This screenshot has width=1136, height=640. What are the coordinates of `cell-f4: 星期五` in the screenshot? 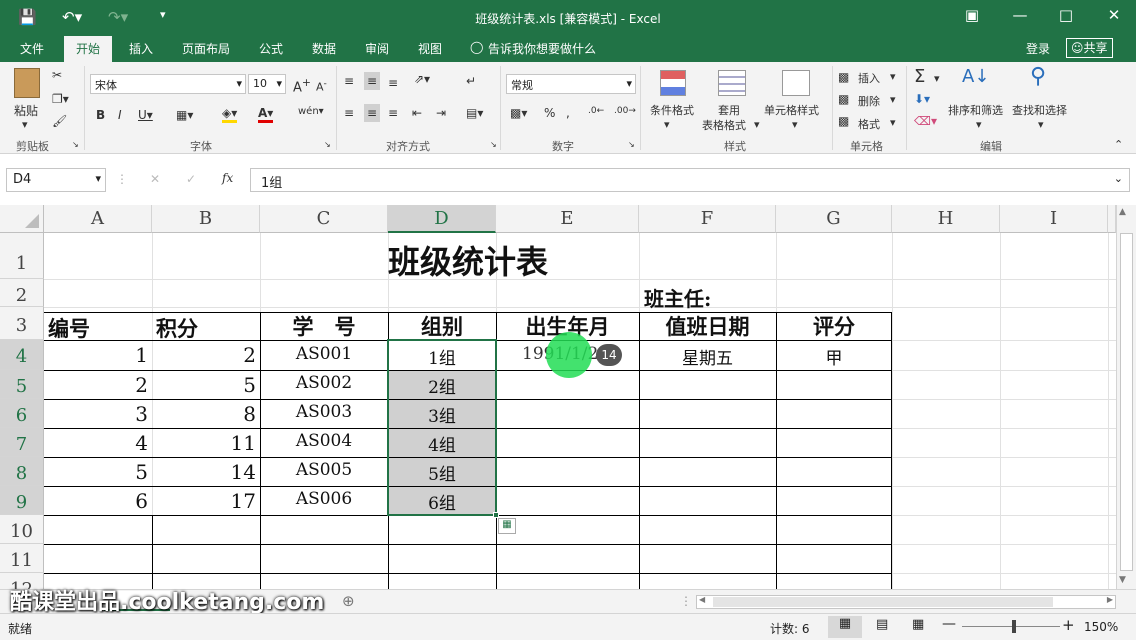 It's located at (707, 356).